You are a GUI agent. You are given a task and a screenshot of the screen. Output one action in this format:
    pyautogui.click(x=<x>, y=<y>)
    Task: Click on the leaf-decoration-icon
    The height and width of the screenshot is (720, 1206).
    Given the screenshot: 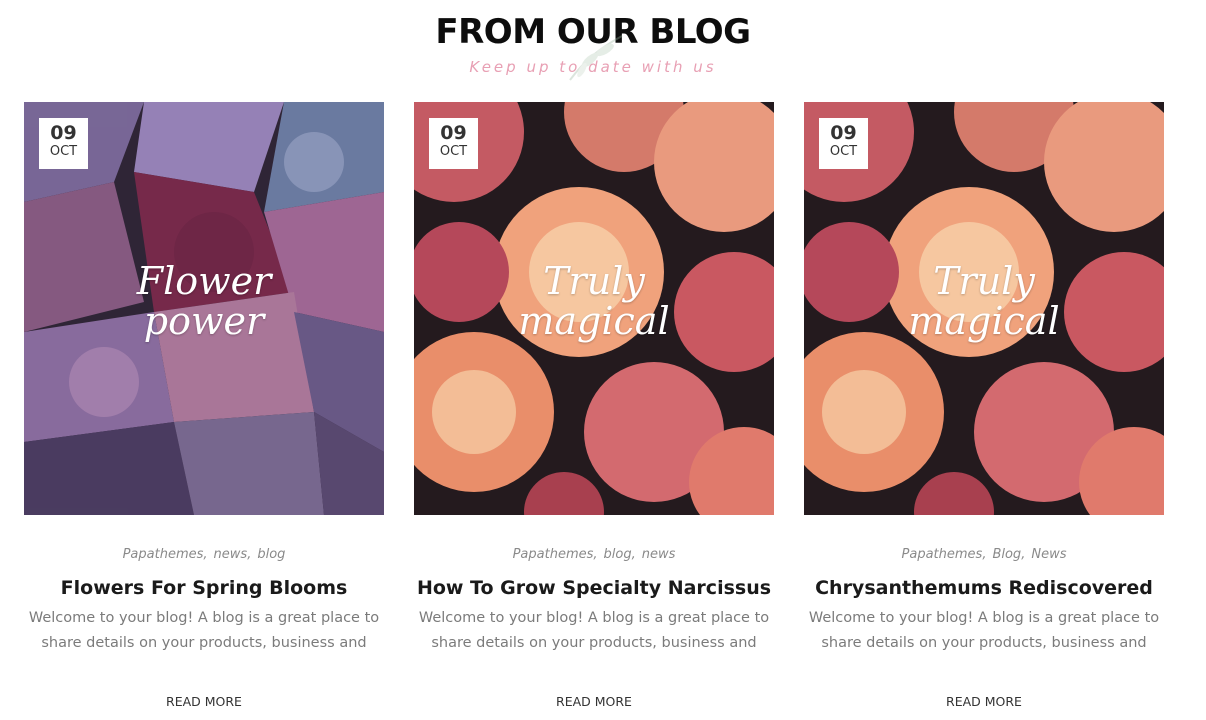 What is the action you would take?
    pyautogui.click(x=596, y=58)
    